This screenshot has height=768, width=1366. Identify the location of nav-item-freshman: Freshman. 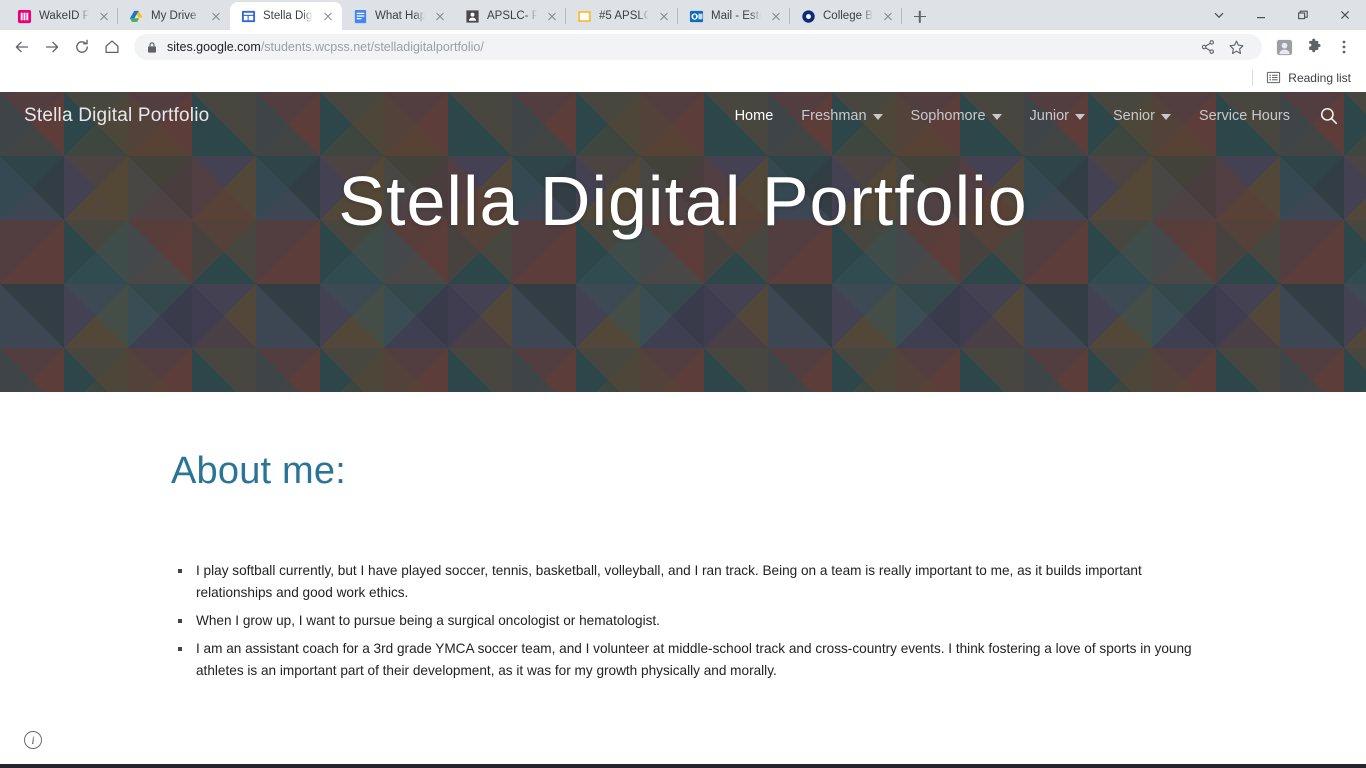
(841, 116).